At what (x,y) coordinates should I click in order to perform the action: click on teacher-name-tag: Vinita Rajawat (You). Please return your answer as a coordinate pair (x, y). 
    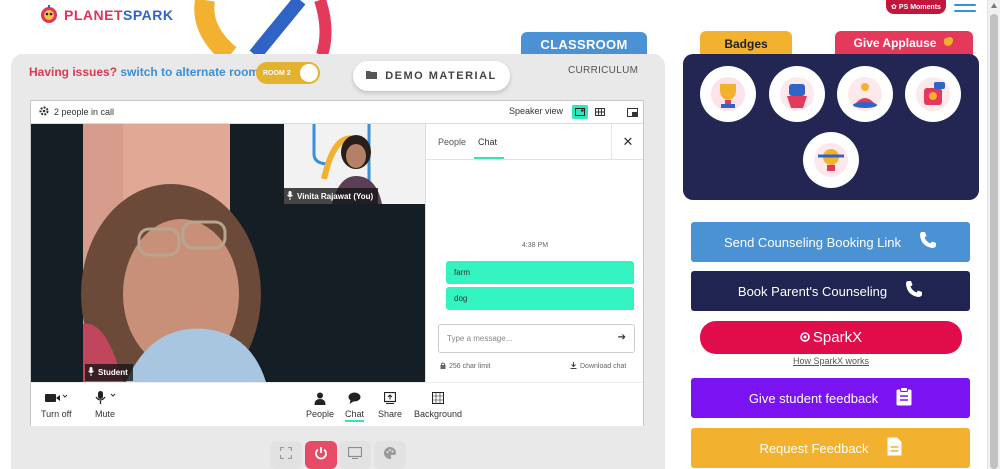
    Looking at the image, I should click on (331, 196).